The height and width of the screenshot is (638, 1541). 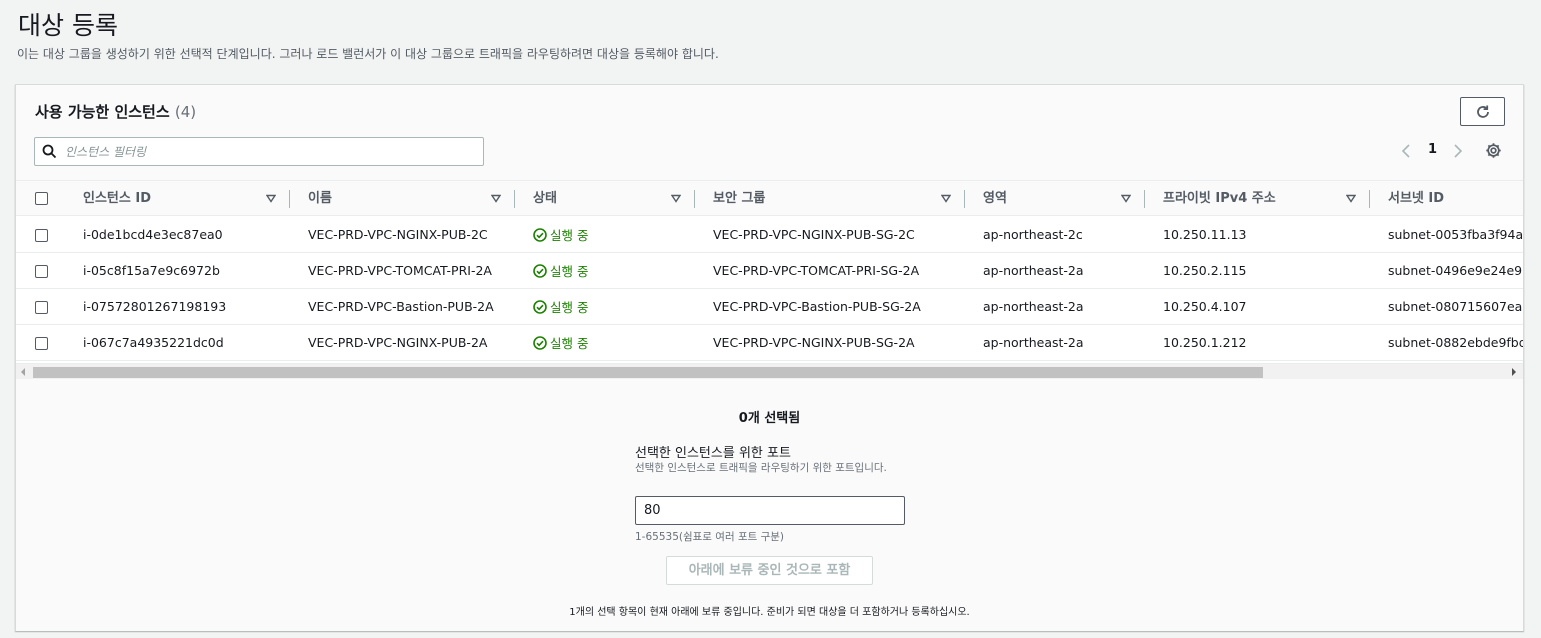 I want to click on instance-filter, so click(x=259, y=151).